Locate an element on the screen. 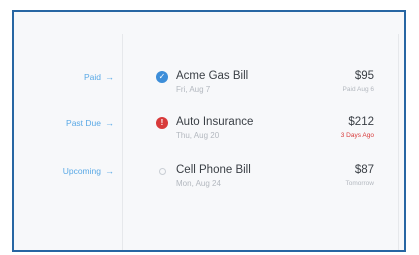  bill-amount: $87 is located at coordinates (364, 170).